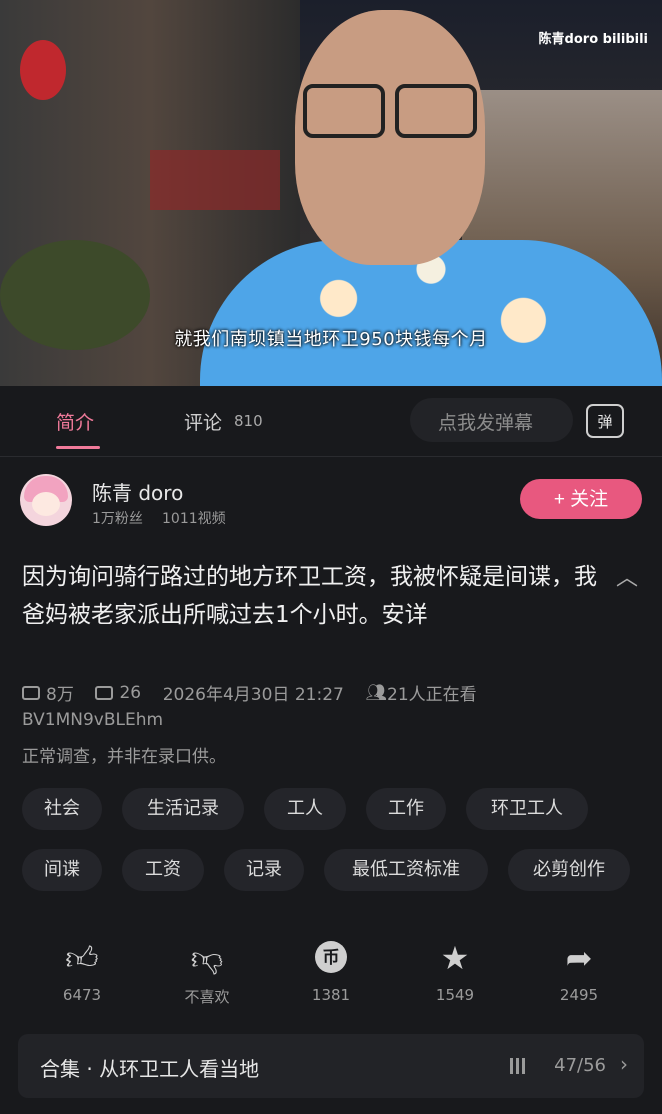  I want to click on favorite-count: 1549, so click(455, 995).